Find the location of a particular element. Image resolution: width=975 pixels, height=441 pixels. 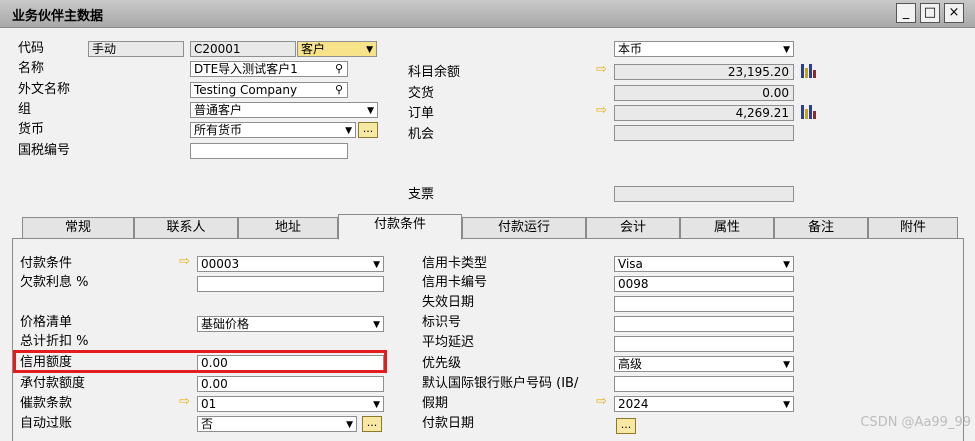

commit-limit-field: 0.00 is located at coordinates (290, 384).